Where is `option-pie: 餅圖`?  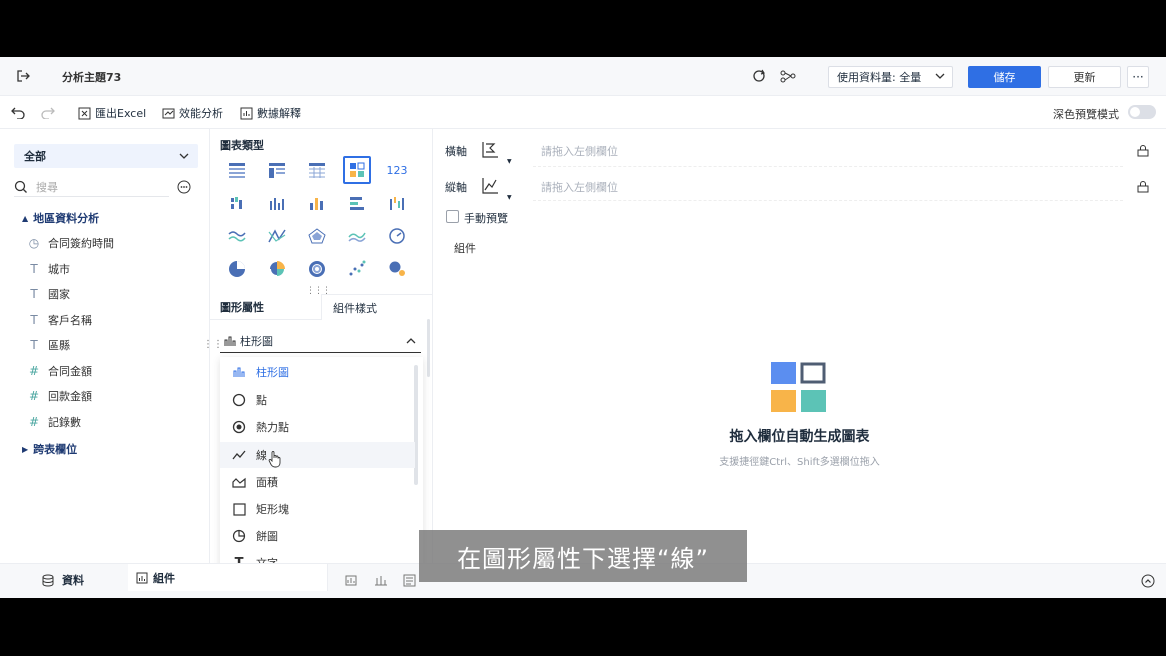
option-pie: 餅圖 is located at coordinates (317, 536).